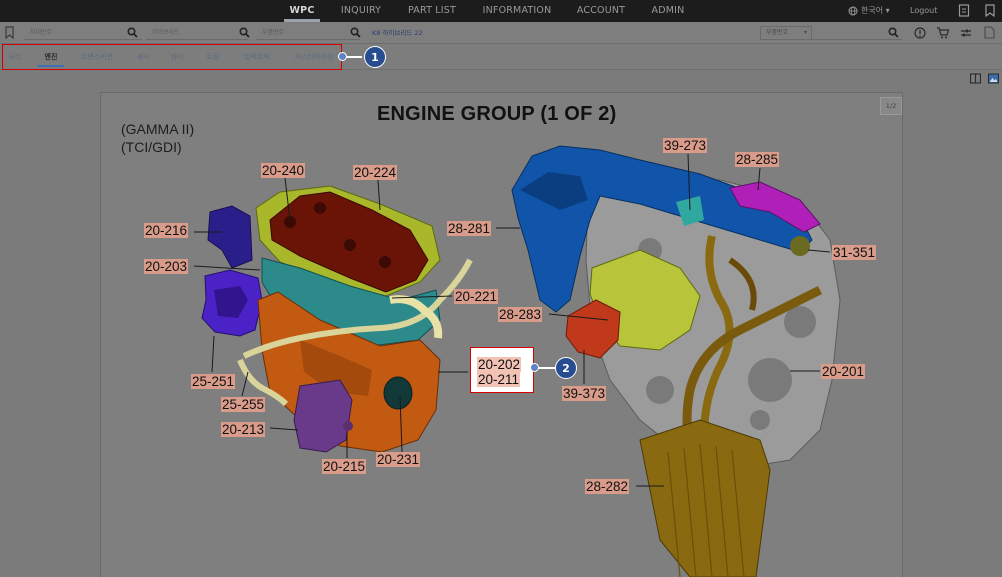 Image resolution: width=1002 pixels, height=577 pixels. Describe the element at coordinates (497, 114) in the screenshot. I see `diagram-title: ENGINE GROUP (1 OF 2)` at that location.